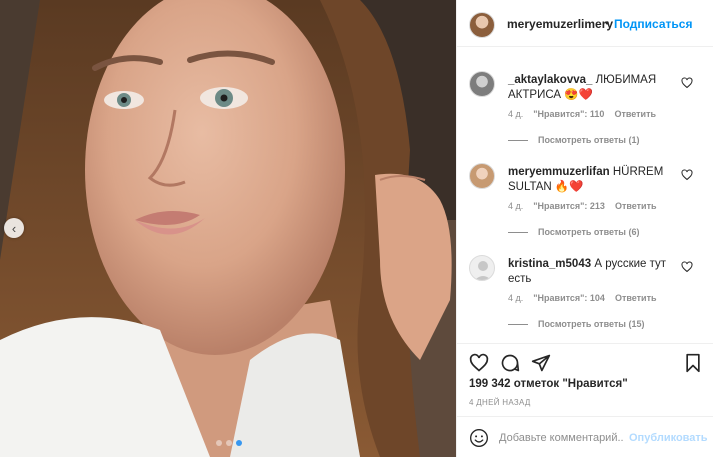 This screenshot has height=457, width=713. Describe the element at coordinates (585, 362) in the screenshot. I see `post-action-bar` at that location.